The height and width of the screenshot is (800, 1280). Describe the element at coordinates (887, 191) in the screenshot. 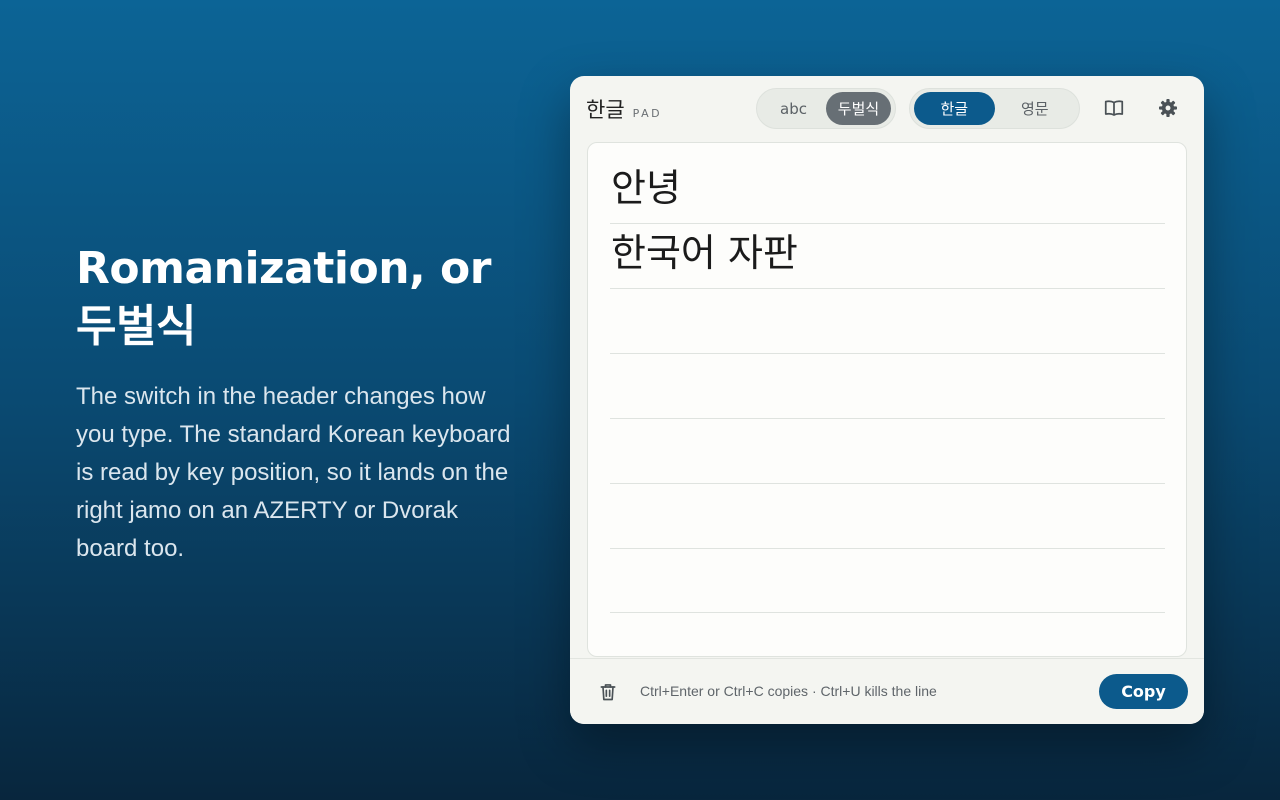

I see `editor-line-1: 안녕` at that location.